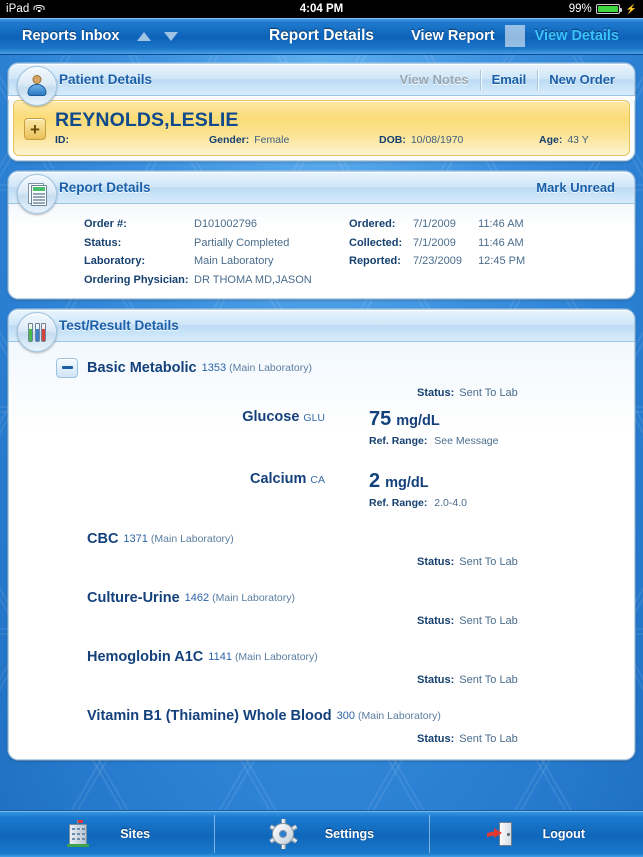  I want to click on reports-inbox-back-button: Reports Inbox, so click(70, 36).